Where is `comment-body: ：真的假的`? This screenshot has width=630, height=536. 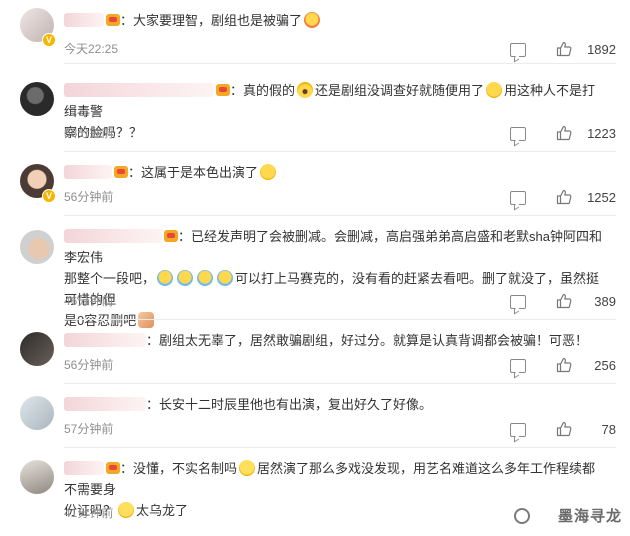
comment-body: ：真的假的 is located at coordinates (263, 90).